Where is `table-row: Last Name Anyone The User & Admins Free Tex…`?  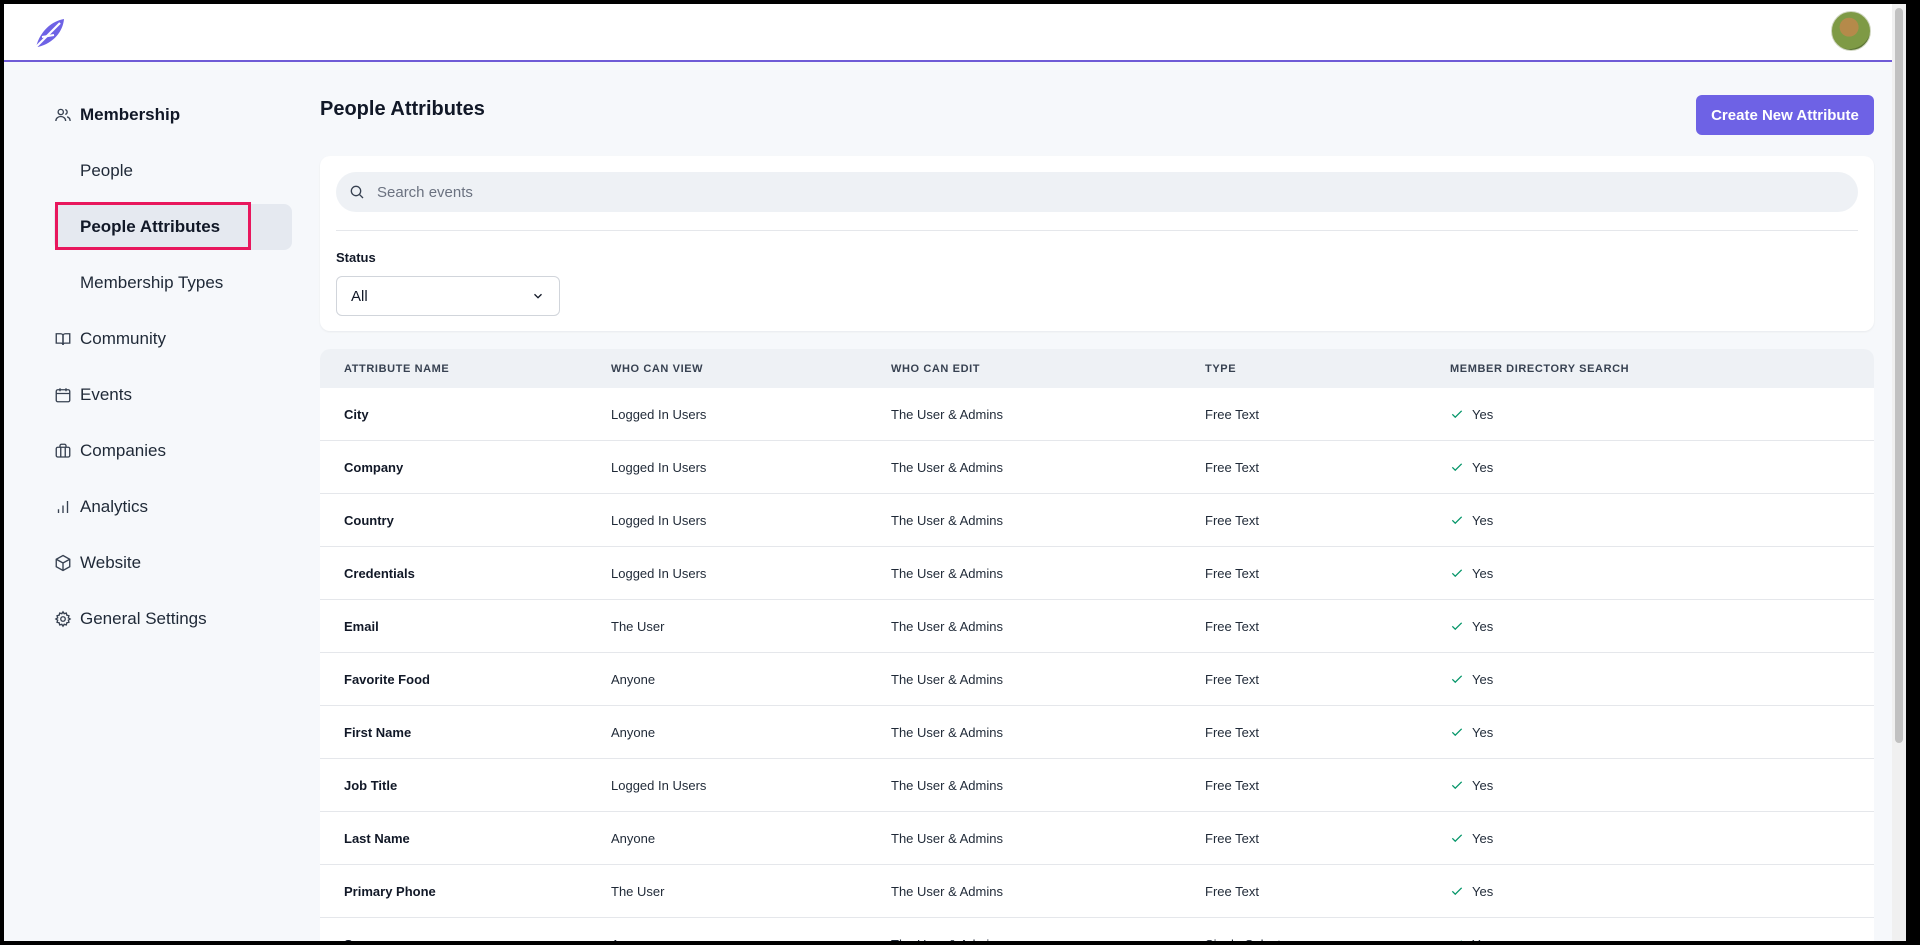 table-row: Last Name Anyone The User & Admins Free Tex… is located at coordinates (1097, 838).